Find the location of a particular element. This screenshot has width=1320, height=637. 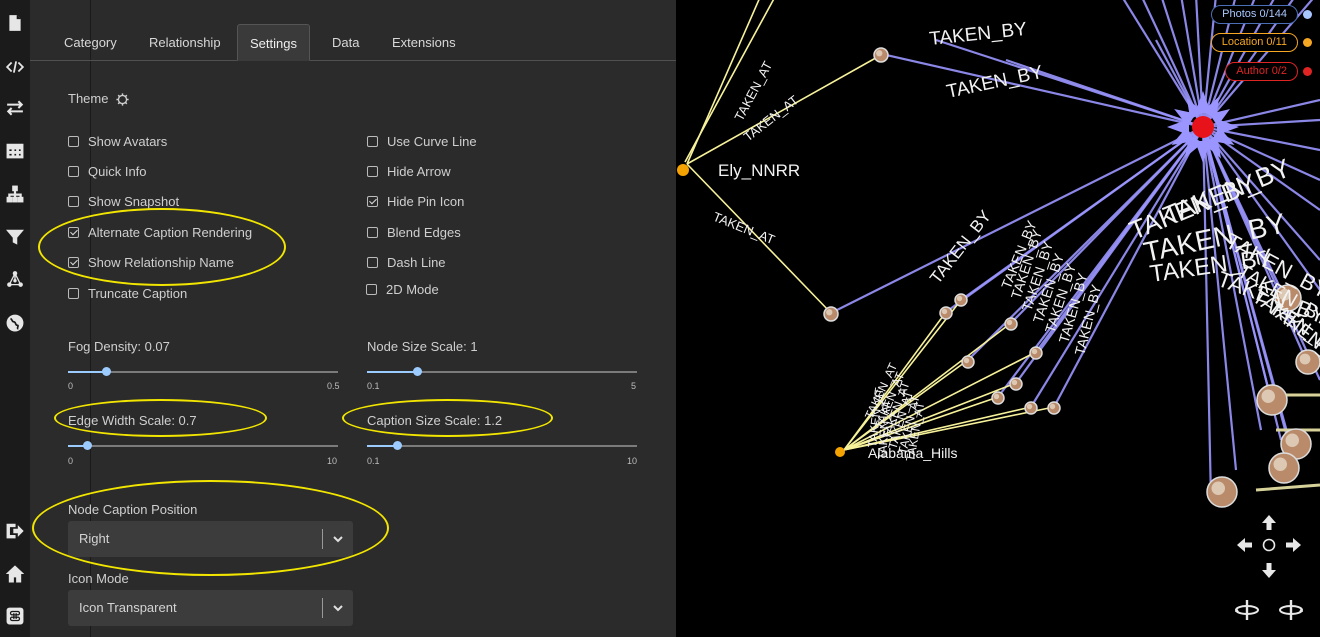

rotate-right-icon is located at coordinates (1291, 610).